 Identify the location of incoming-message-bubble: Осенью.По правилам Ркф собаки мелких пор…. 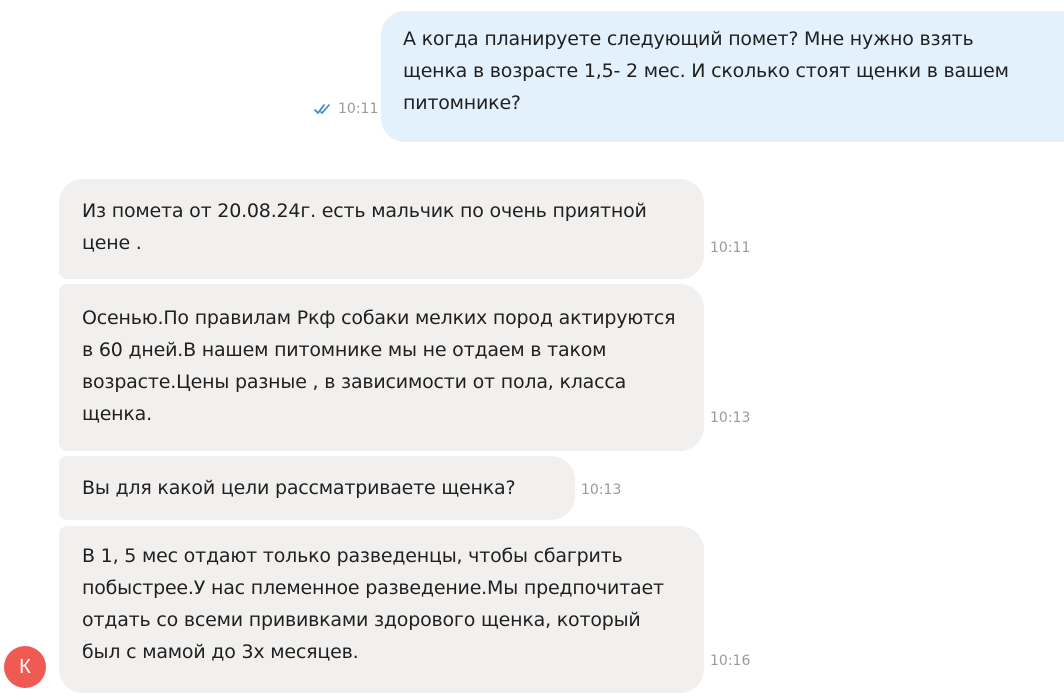
(381, 367).